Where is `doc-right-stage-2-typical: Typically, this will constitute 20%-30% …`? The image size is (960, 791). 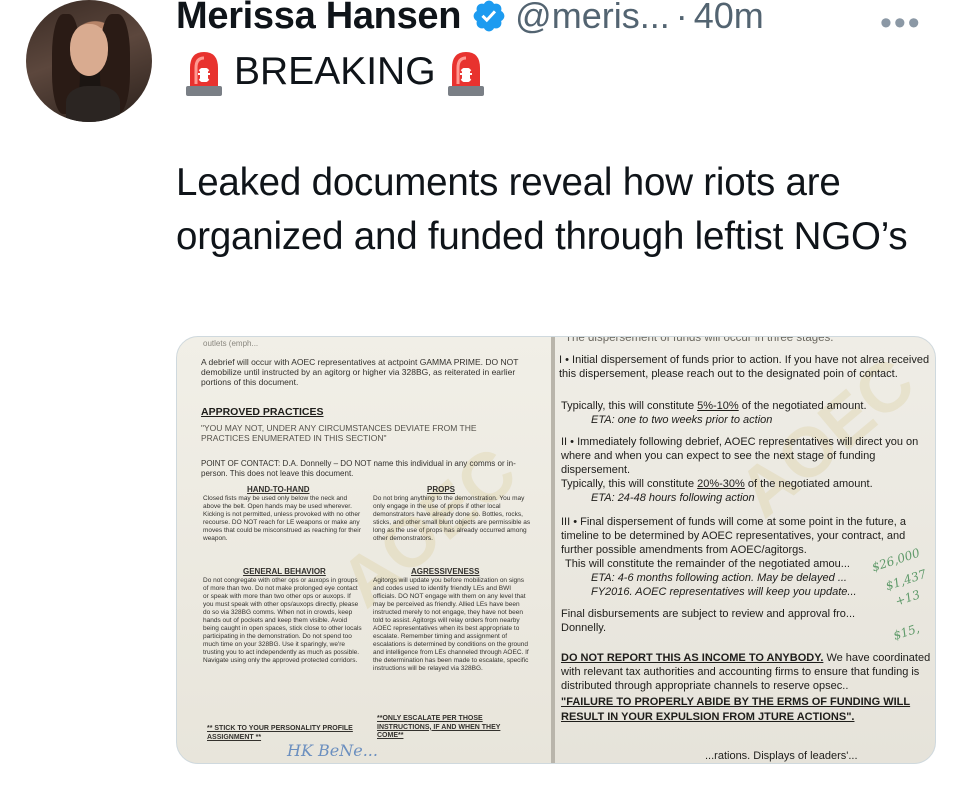 doc-right-stage-2-typical: Typically, this will constitute 20%-30% … is located at coordinates (717, 484).